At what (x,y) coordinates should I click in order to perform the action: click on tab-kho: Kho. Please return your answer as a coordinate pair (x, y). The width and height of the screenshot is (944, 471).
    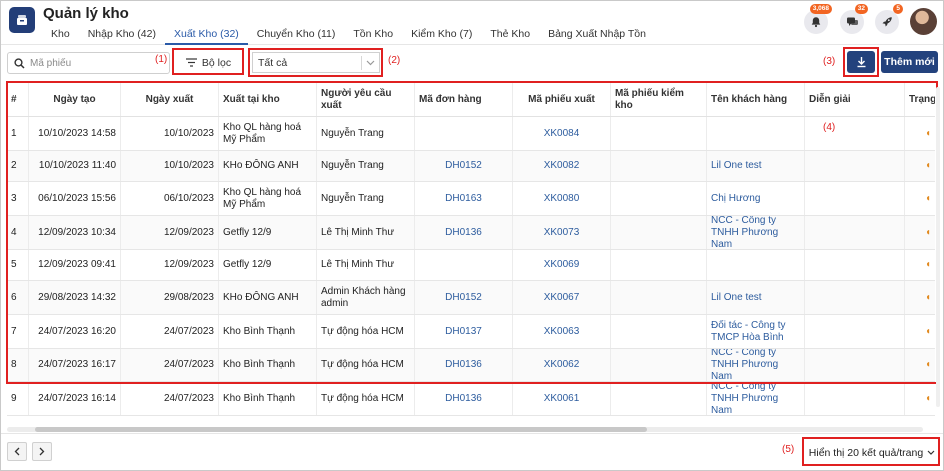
    Looking at the image, I should click on (61, 36).